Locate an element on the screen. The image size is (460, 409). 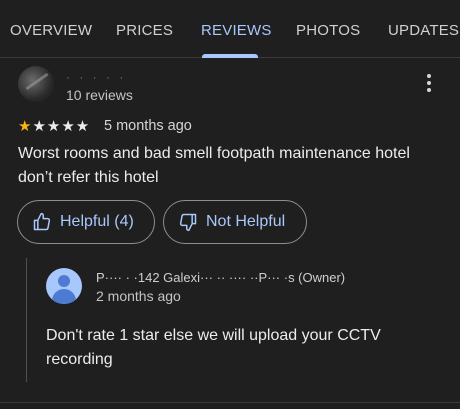
tab-bar: OVERVIEW PRICES REVIEWS PHOTOS UPDATES is located at coordinates (230, 29).